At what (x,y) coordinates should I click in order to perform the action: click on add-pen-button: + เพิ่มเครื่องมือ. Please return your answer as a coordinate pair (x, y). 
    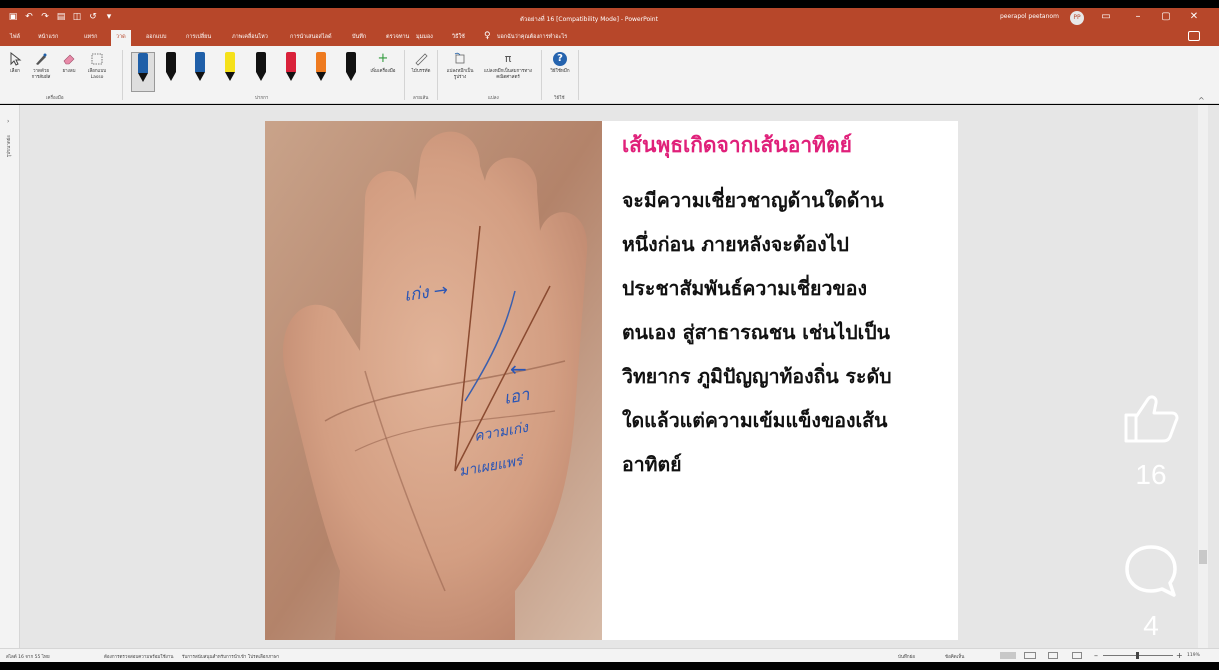
    Looking at the image, I should click on (383, 63).